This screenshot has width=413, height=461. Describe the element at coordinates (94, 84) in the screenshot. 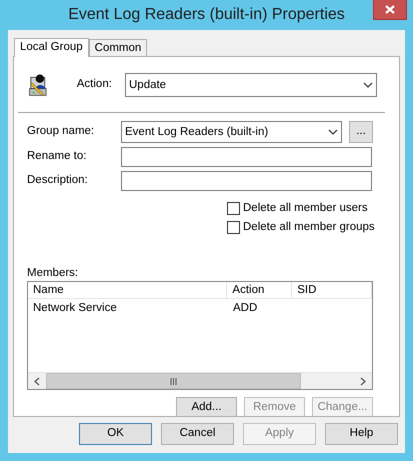

I see `action-label: Action:` at that location.